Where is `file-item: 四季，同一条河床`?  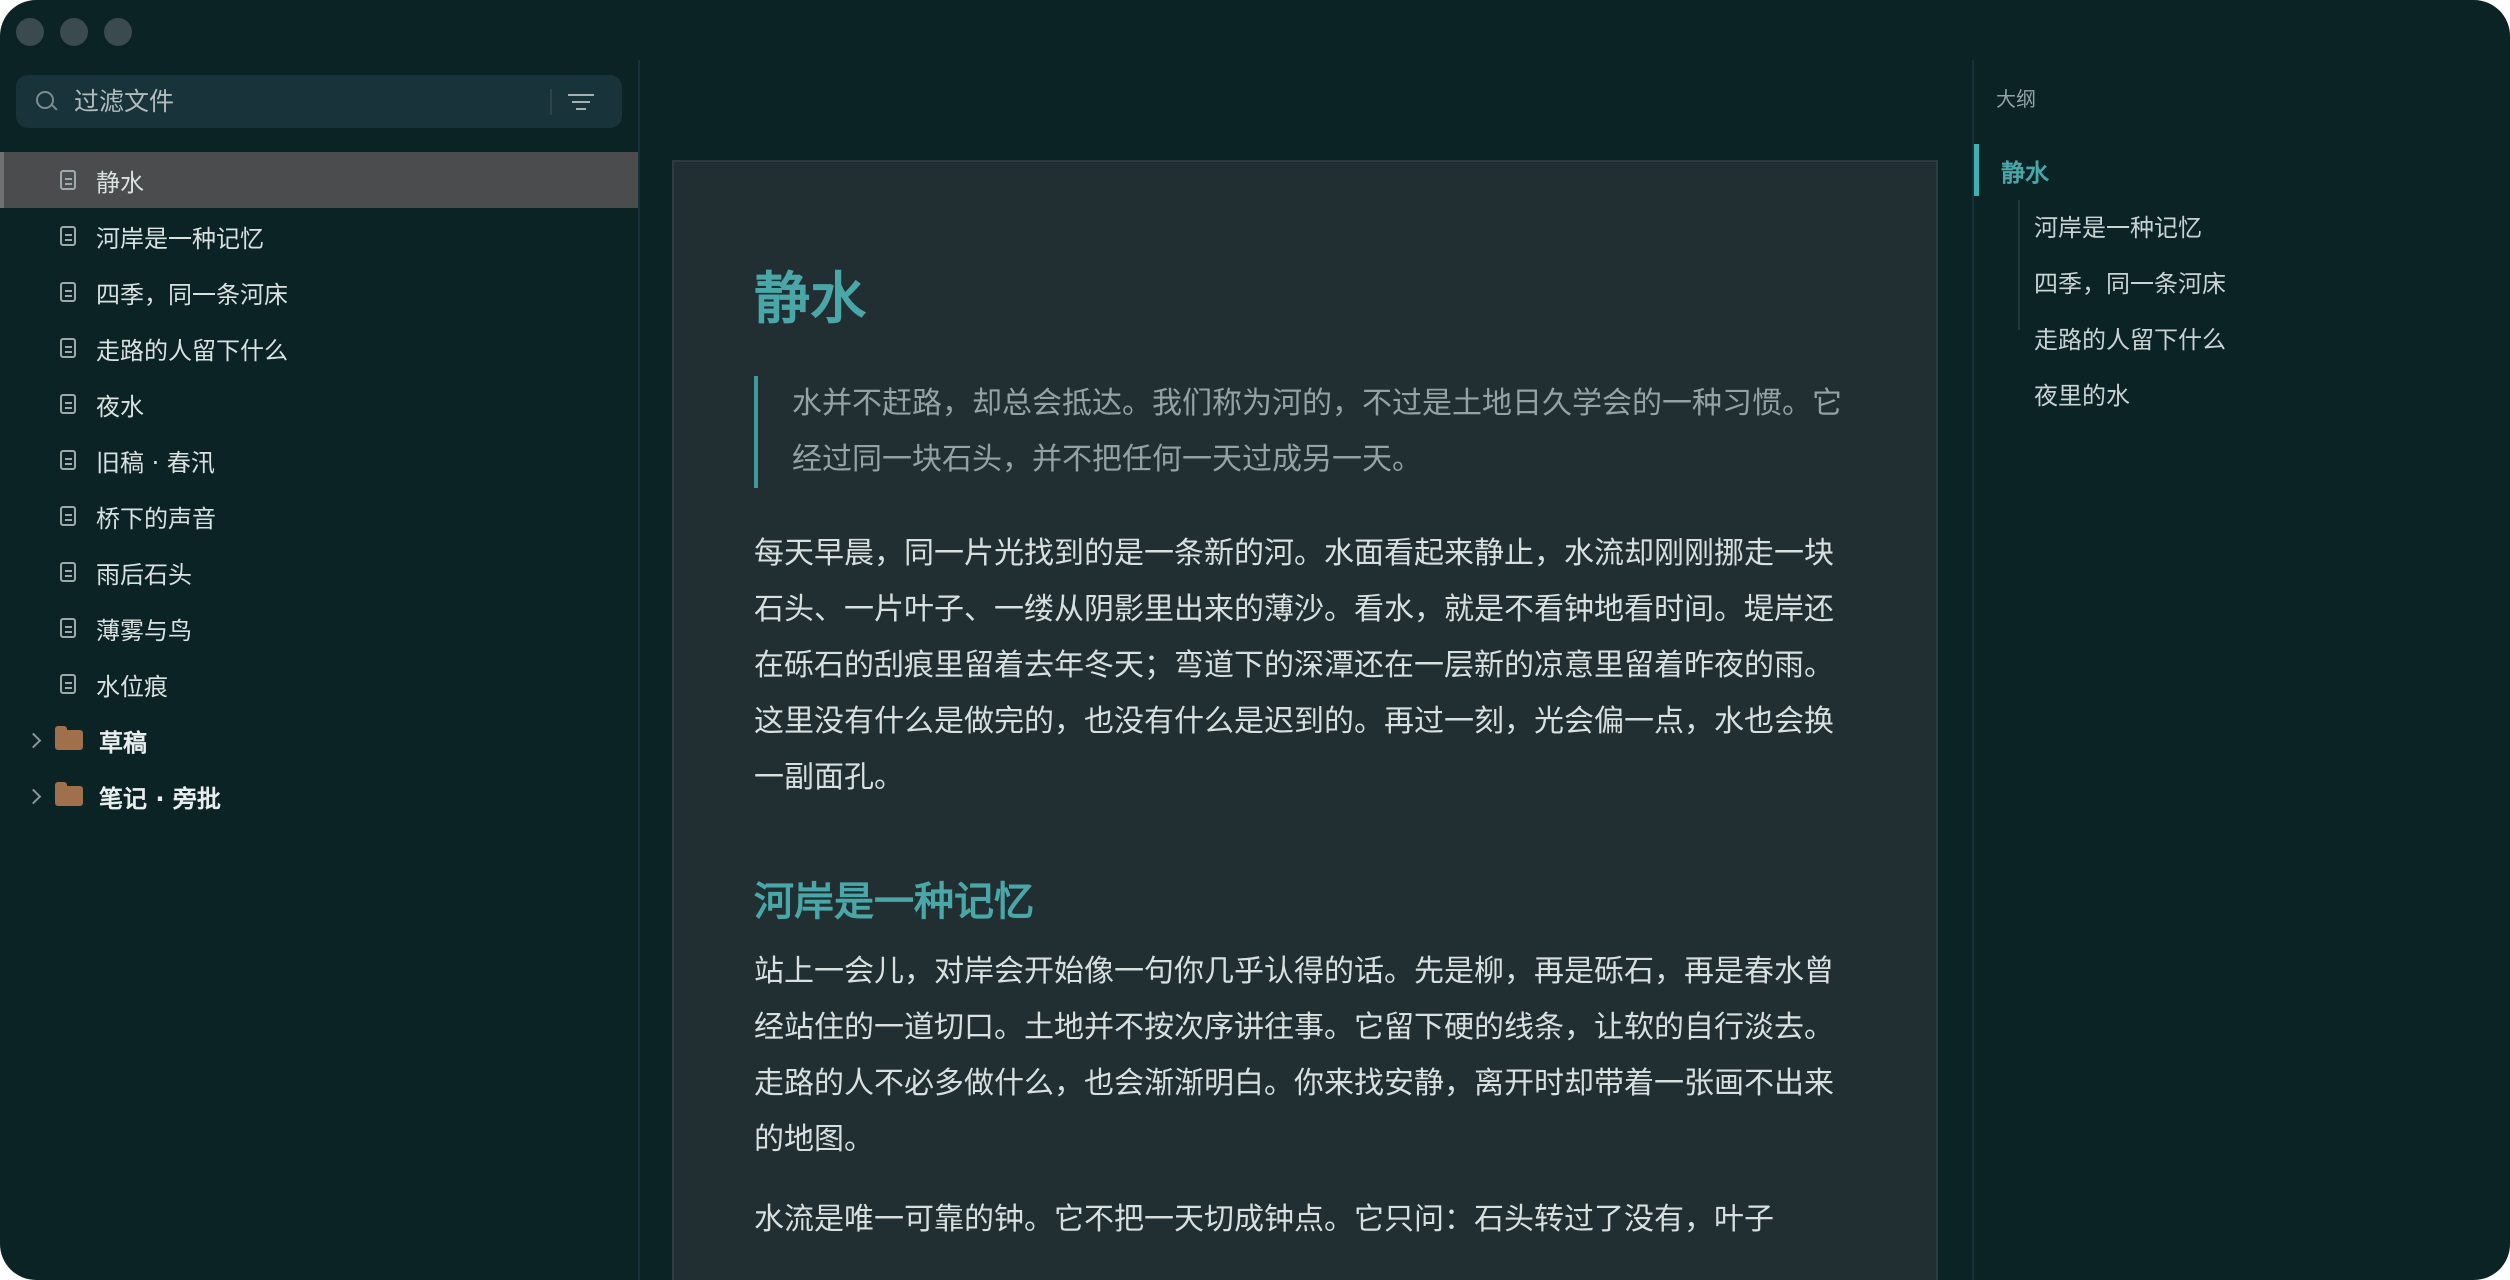
file-item: 四季，同一条河床 is located at coordinates (319, 292).